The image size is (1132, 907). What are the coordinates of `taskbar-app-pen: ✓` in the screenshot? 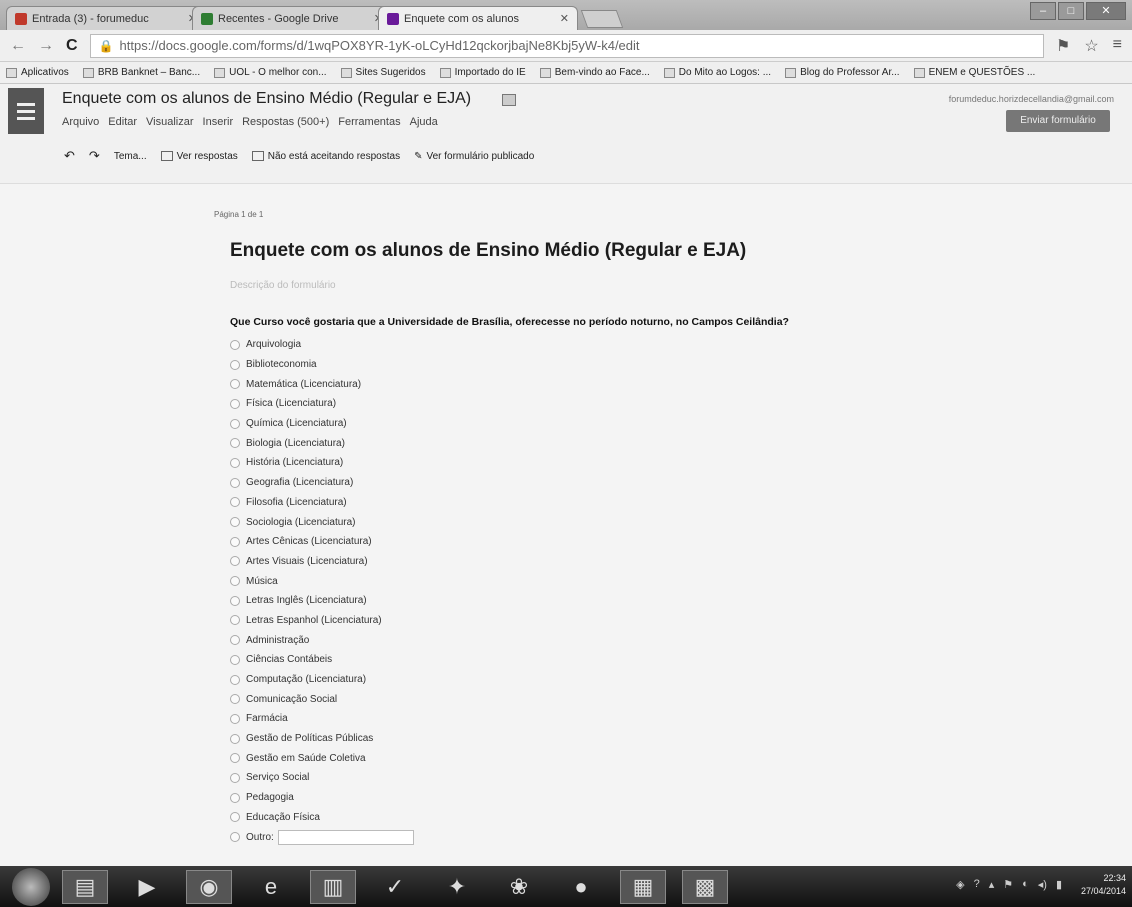 It's located at (395, 887).